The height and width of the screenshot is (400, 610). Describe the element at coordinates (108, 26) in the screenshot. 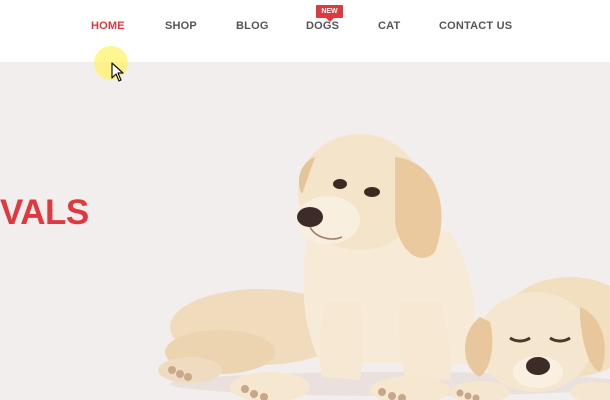

I see `nav-item-home: HOME` at that location.